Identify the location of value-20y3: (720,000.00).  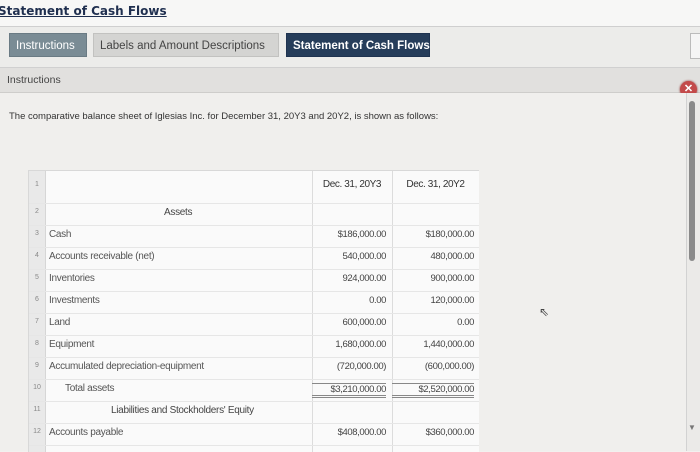
(361, 366).